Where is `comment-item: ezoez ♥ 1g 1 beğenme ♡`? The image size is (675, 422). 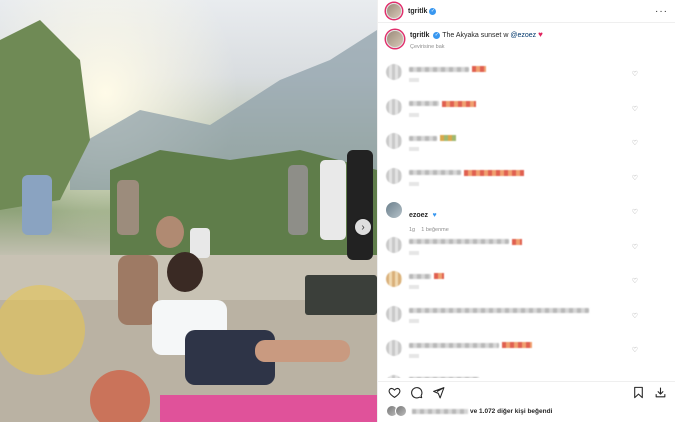
comment-item: ezoez ♥ 1g 1 beğenme ♡ is located at coordinates (526, 215).